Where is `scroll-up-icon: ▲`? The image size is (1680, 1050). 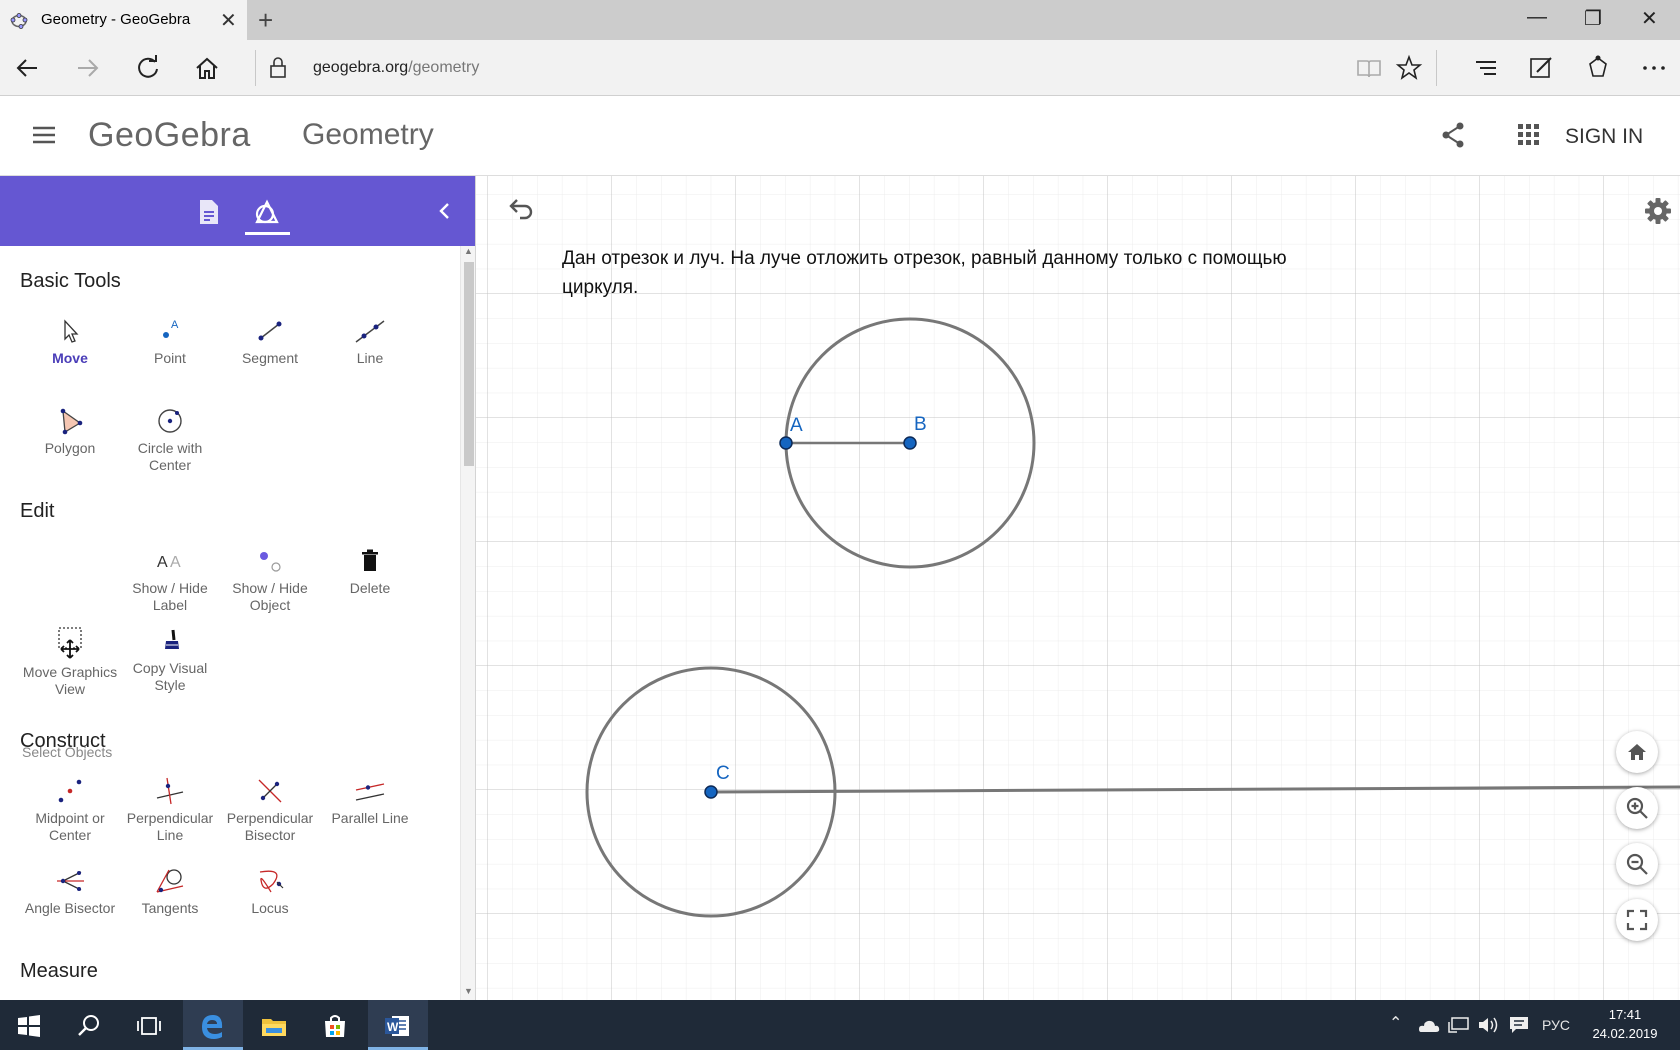 scroll-up-icon: ▲ is located at coordinates (468, 251).